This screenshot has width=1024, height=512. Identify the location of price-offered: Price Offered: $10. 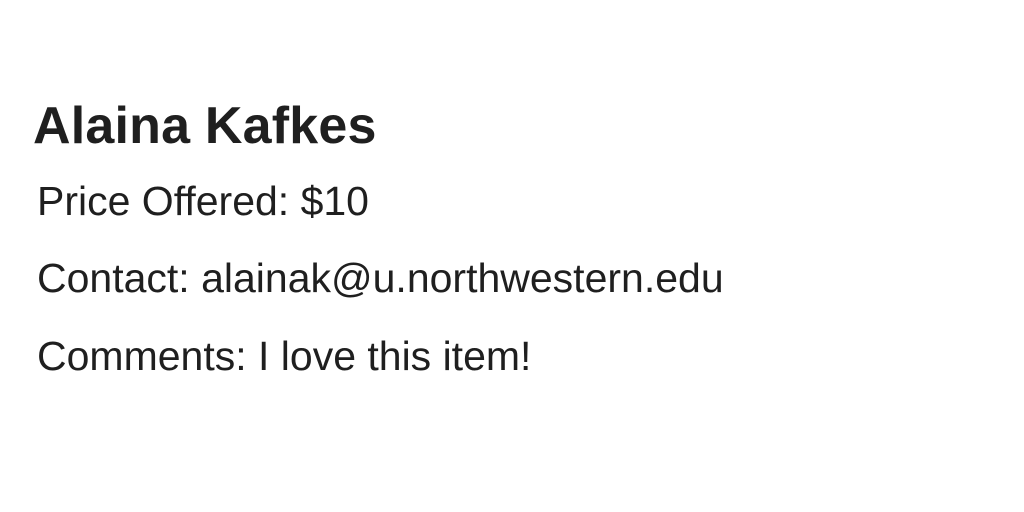
(203, 201).